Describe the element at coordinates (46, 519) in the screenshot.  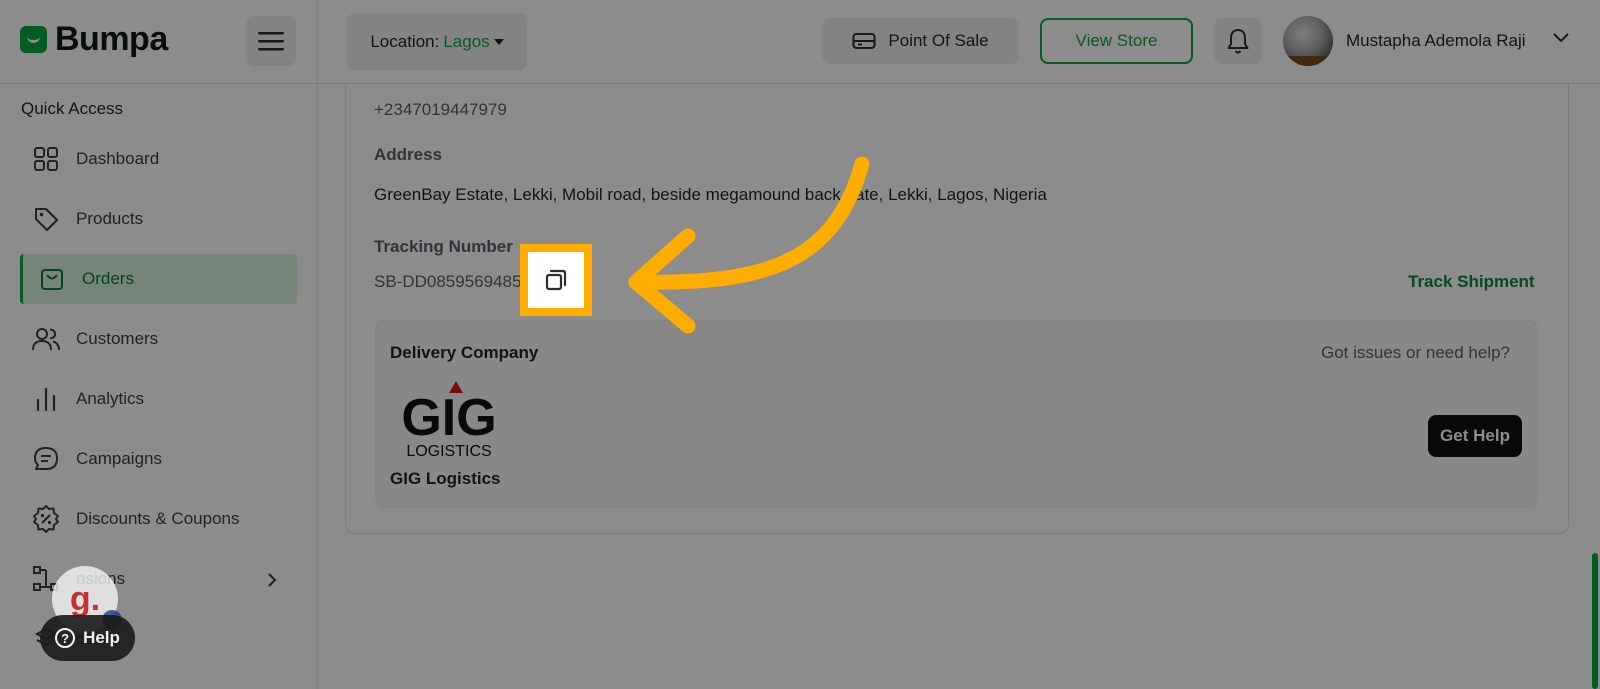
I see `discount-icon` at that location.